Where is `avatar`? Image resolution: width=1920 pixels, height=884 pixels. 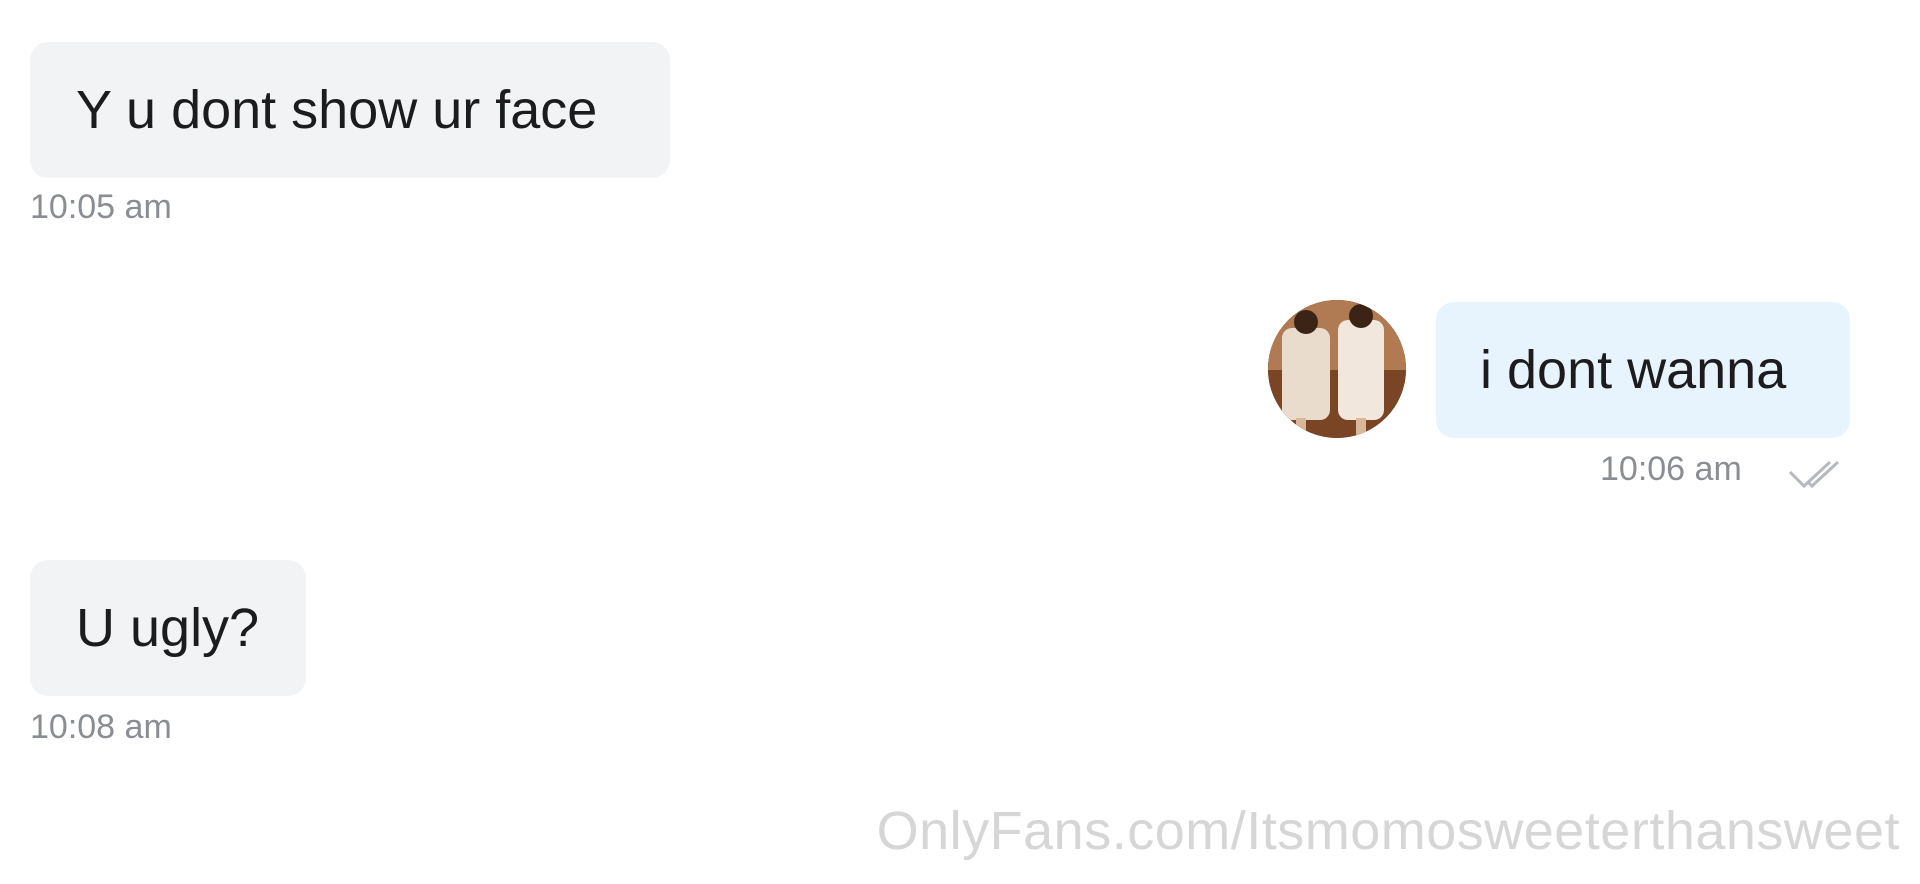
avatar is located at coordinates (1337, 369).